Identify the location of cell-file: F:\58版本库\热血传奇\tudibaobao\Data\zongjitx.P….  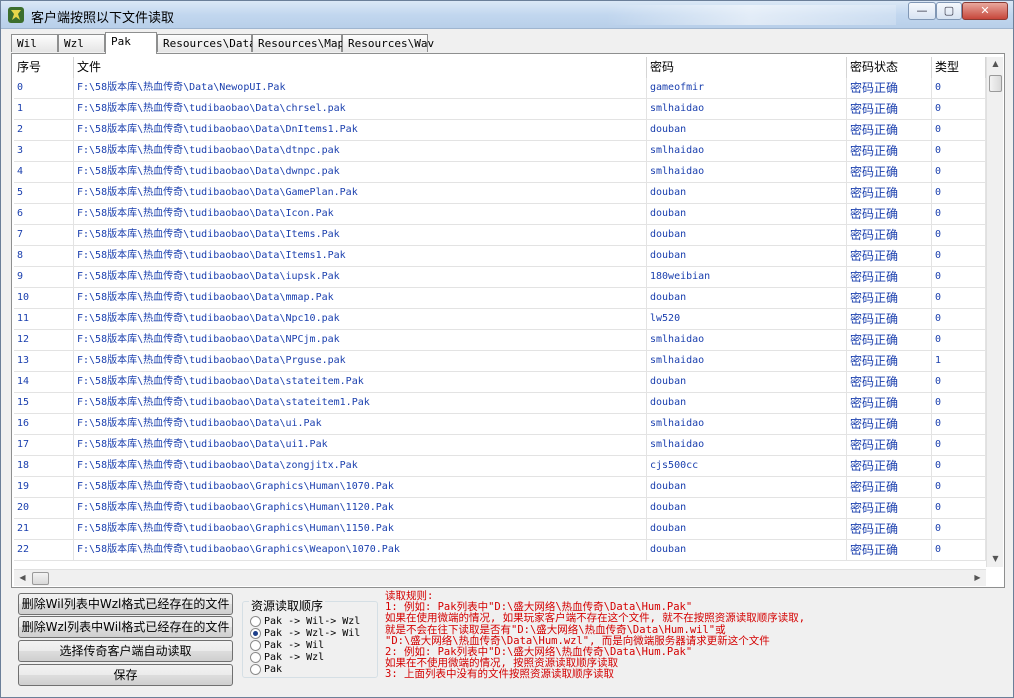
(360, 466).